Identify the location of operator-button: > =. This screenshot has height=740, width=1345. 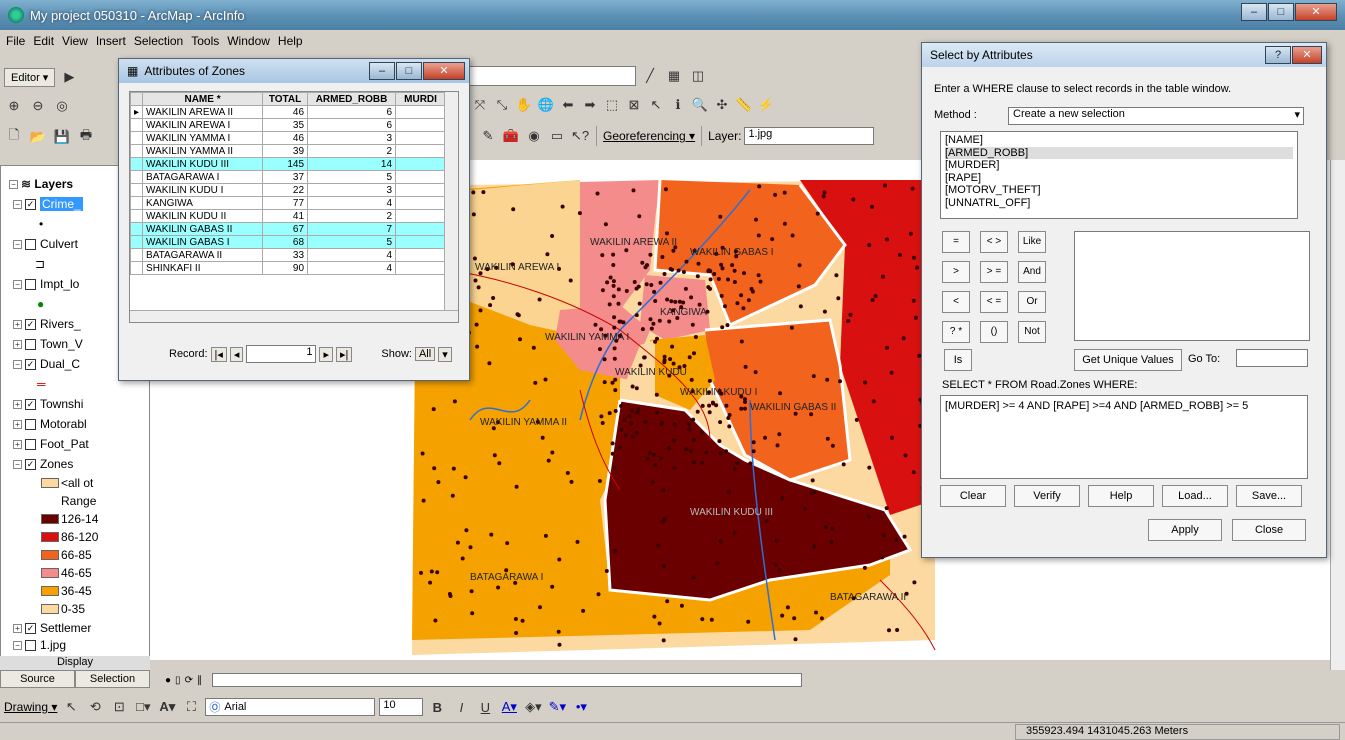
(994, 272).